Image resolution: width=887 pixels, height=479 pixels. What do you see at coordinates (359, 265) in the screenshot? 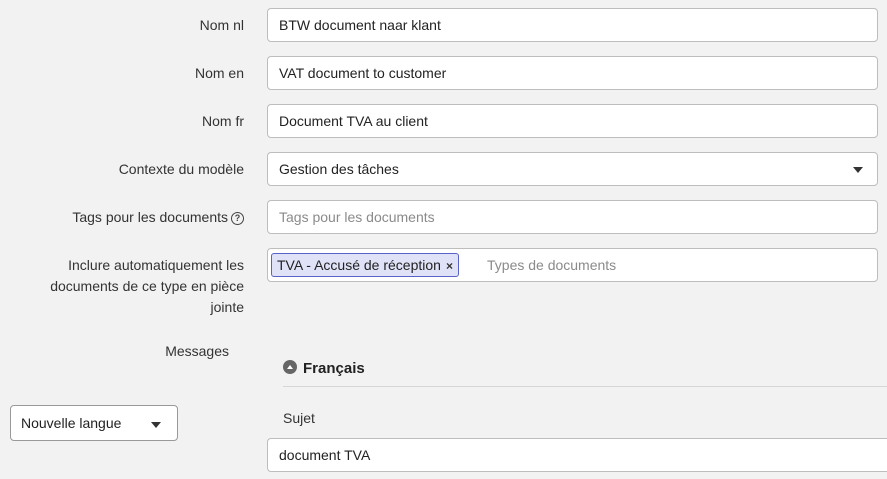
I see `document-type-tag-label: TVA - Accusé de réception` at bounding box center [359, 265].